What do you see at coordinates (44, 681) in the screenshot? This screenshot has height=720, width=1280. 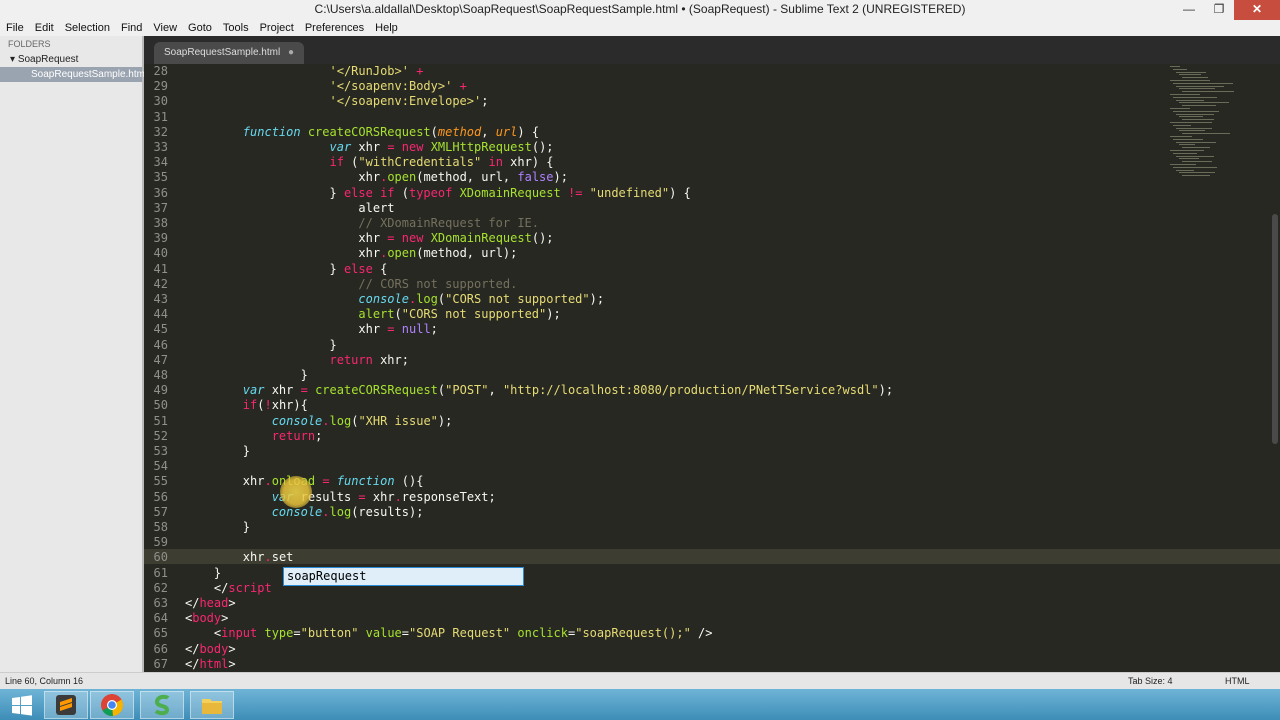 I see `cursor-position: Line 60, Column 16` at bounding box center [44, 681].